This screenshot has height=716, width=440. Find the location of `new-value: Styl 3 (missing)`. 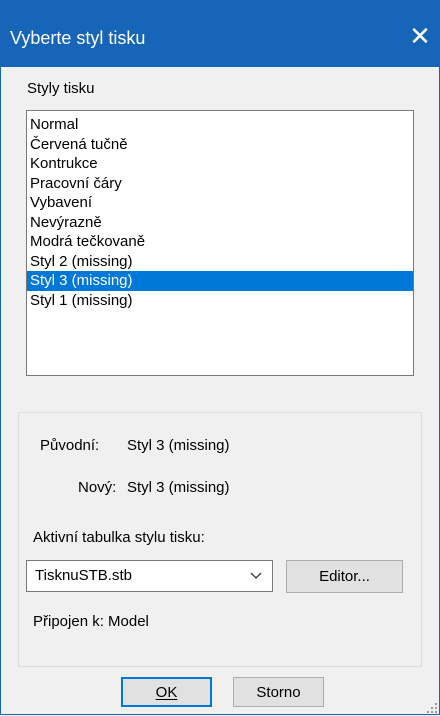

new-value: Styl 3 (missing) is located at coordinates (178, 487).